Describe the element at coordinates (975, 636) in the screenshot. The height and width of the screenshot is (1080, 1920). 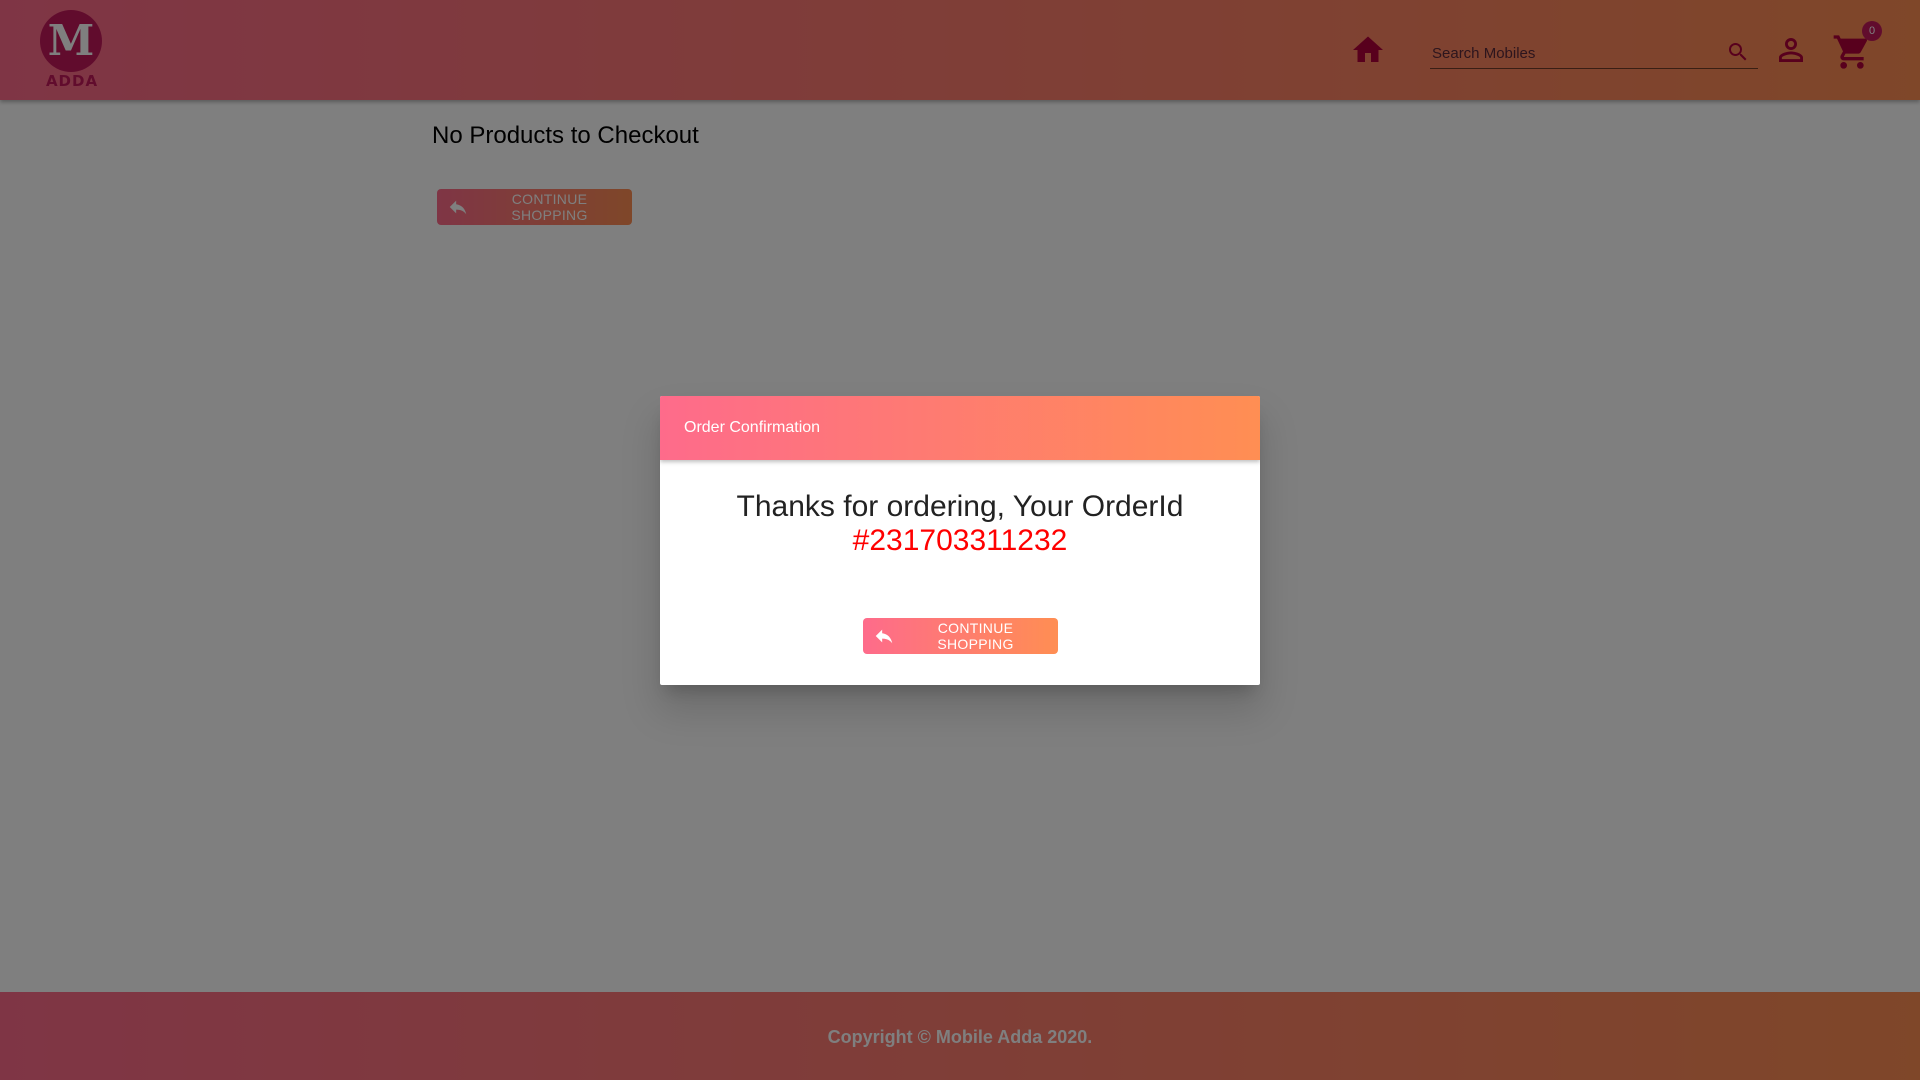
I see `dialog-continue-shopping-label: CONTINUE SHOPPING` at that location.